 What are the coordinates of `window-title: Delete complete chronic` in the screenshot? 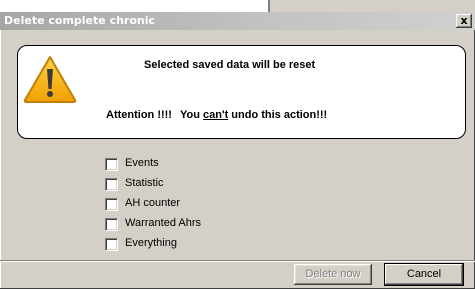 It's located at (80, 20).